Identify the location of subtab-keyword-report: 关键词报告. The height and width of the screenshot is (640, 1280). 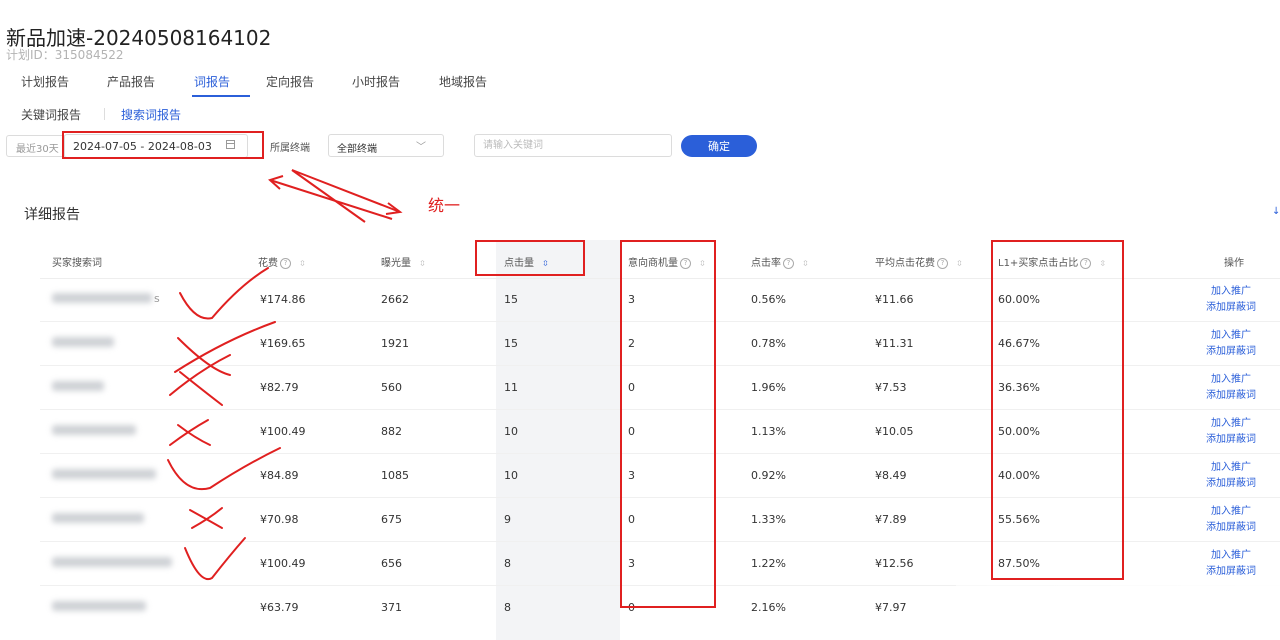
(51, 114).